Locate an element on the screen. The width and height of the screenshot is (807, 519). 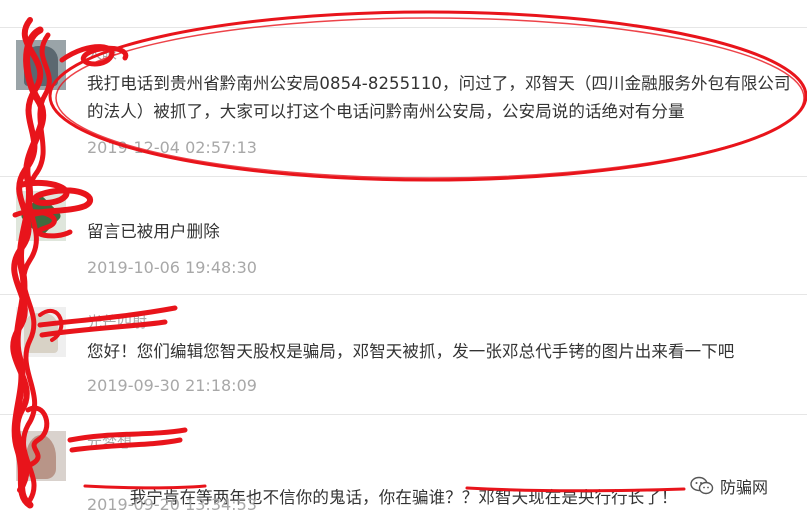
comment-text-segment: 邓智天现在是央行行长了 is located at coordinates (569, 497).